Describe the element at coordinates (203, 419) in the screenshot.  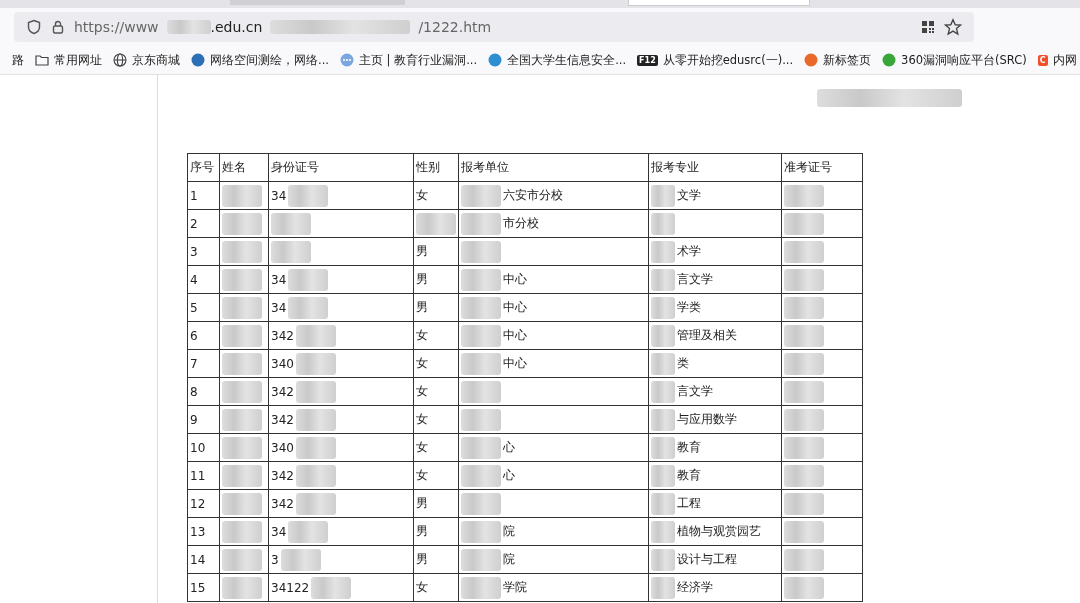
I see `table-cell: 9` at that location.